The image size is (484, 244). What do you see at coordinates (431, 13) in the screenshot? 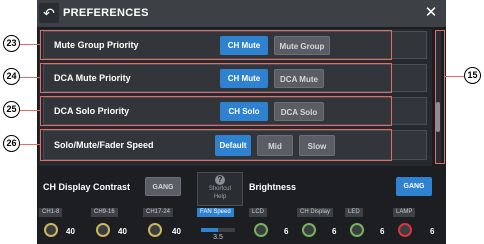
I see `close-icon: ✕` at bounding box center [431, 13].